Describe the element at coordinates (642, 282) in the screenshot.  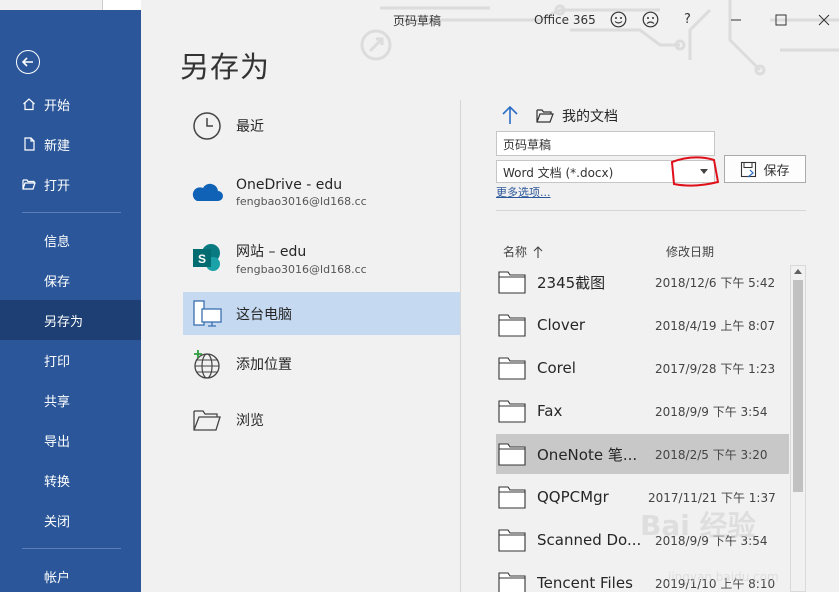
I see `file-row: 2345截图 2018/12/6 下午 5:42` at that location.